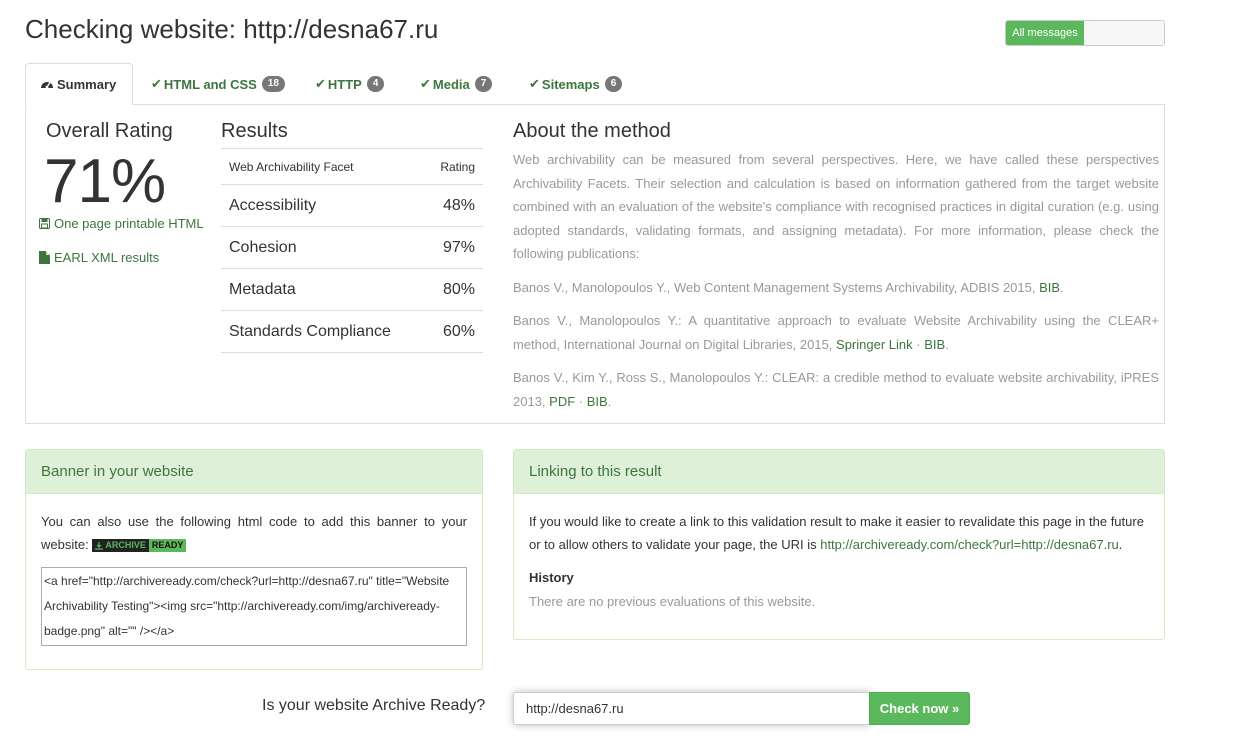  What do you see at coordinates (344, 84) in the screenshot?
I see `tab-label: HTTP` at bounding box center [344, 84].